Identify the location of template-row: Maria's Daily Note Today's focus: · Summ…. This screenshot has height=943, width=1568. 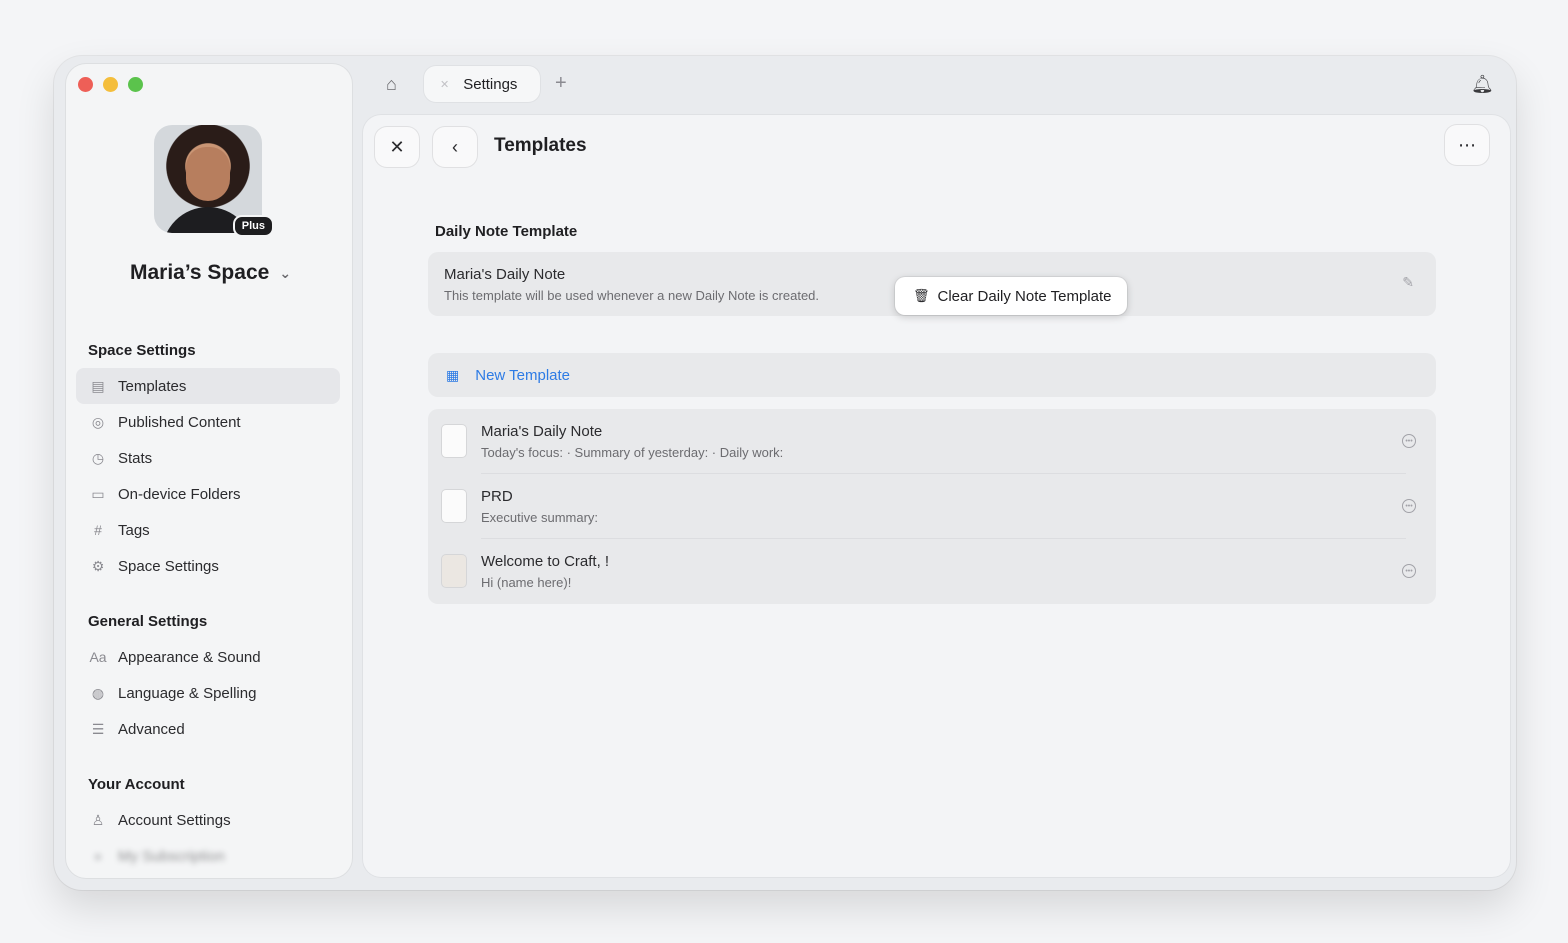
(932, 441).